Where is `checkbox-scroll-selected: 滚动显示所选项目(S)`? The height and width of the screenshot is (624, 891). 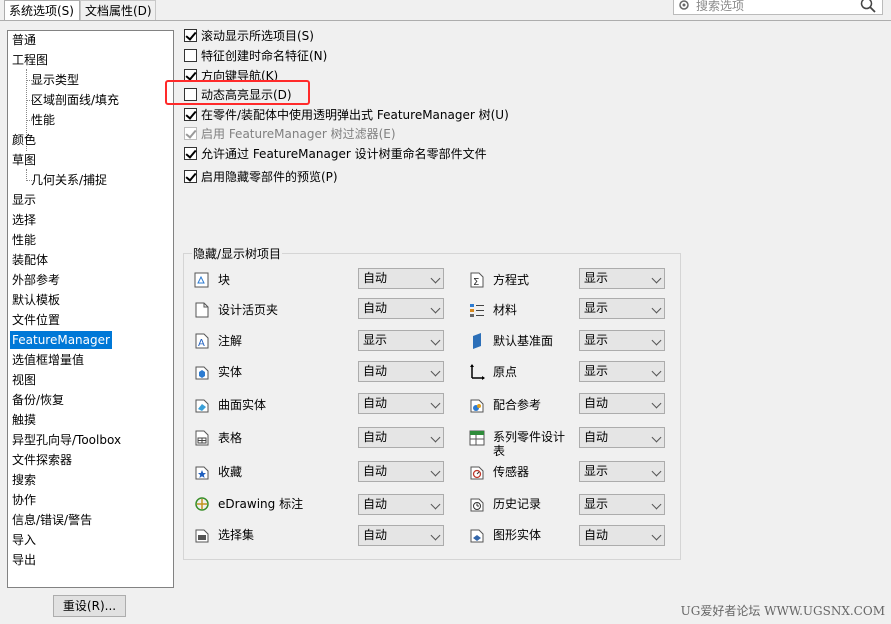 checkbox-scroll-selected: 滚动显示所选项目(S) is located at coordinates (249, 36).